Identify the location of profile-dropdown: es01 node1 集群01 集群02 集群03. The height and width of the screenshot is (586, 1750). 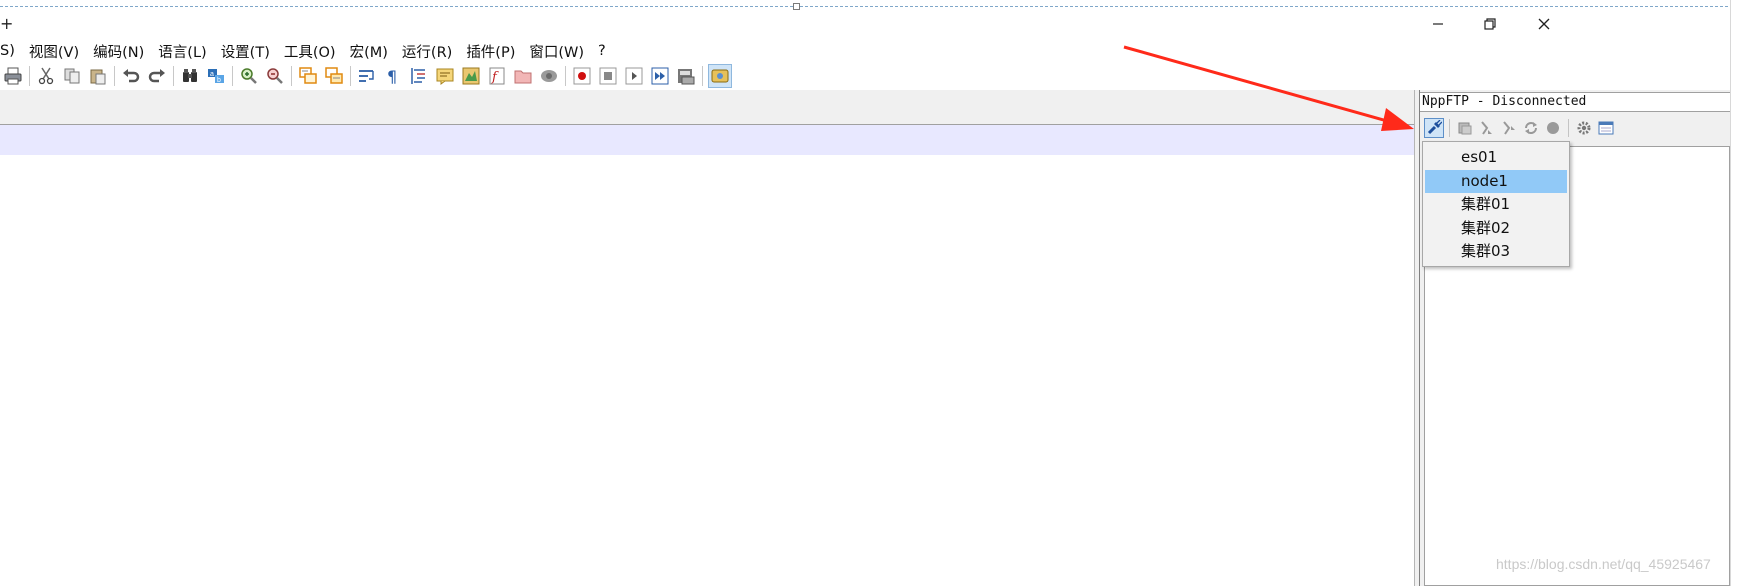
(1496, 204).